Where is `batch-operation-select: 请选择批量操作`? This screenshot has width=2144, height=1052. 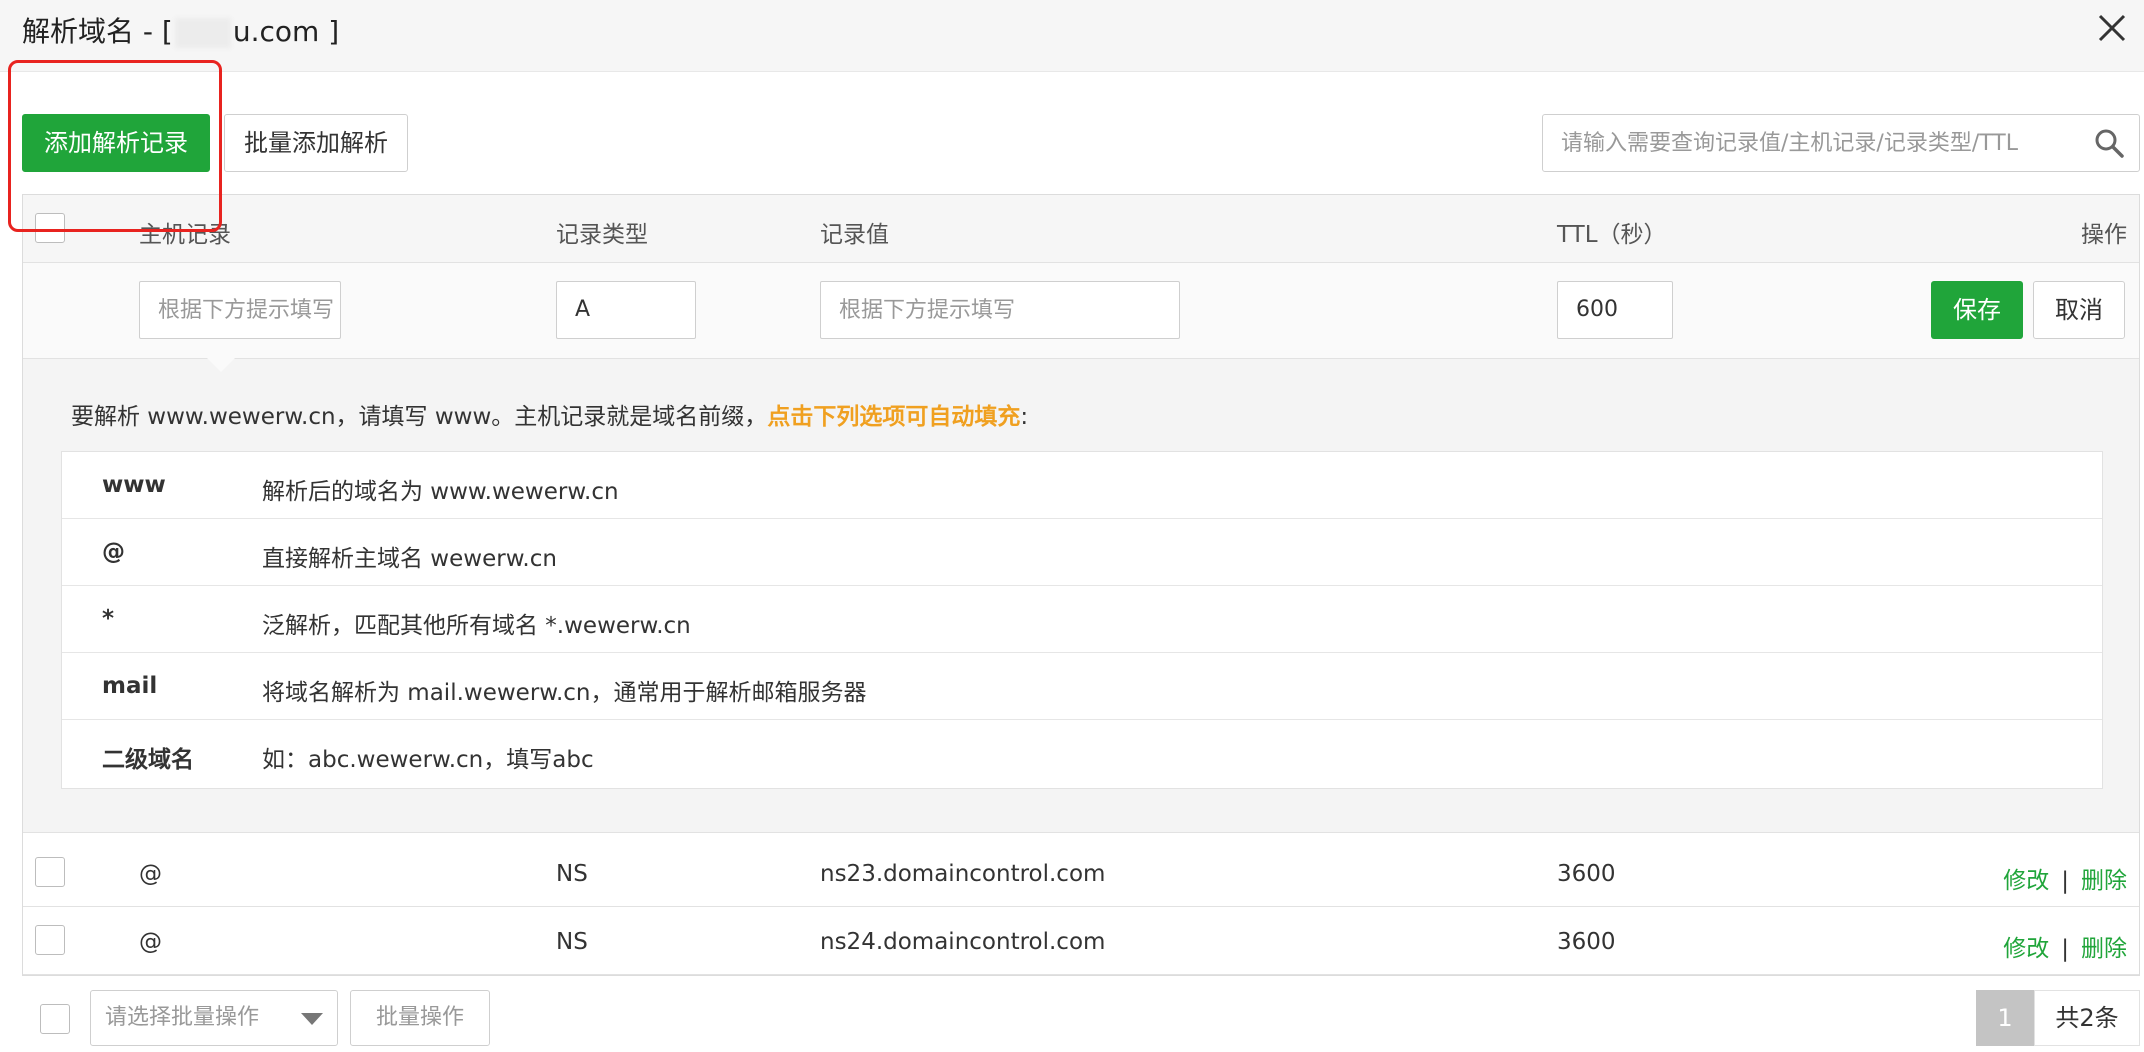
batch-operation-select: 请选择批量操作 is located at coordinates (214, 1018).